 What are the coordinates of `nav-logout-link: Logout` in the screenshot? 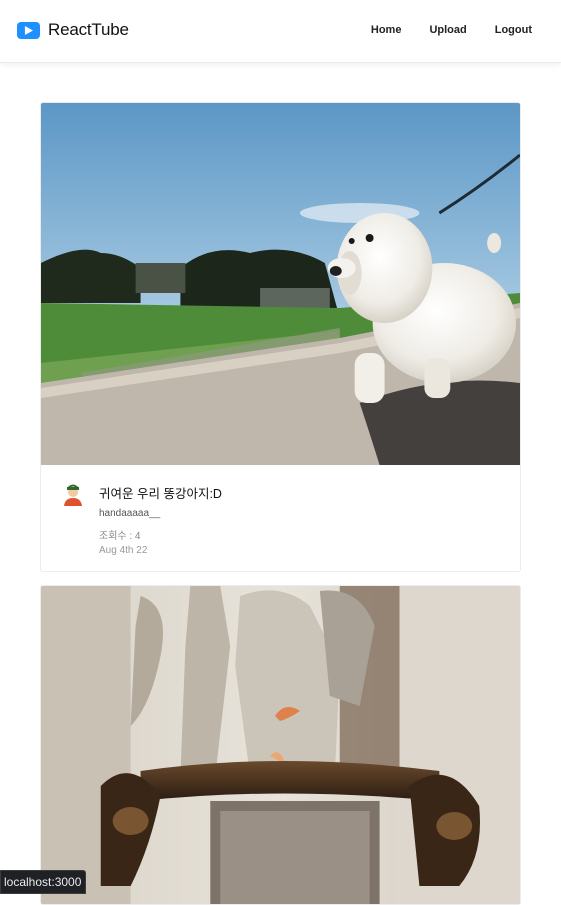 It's located at (513, 30).